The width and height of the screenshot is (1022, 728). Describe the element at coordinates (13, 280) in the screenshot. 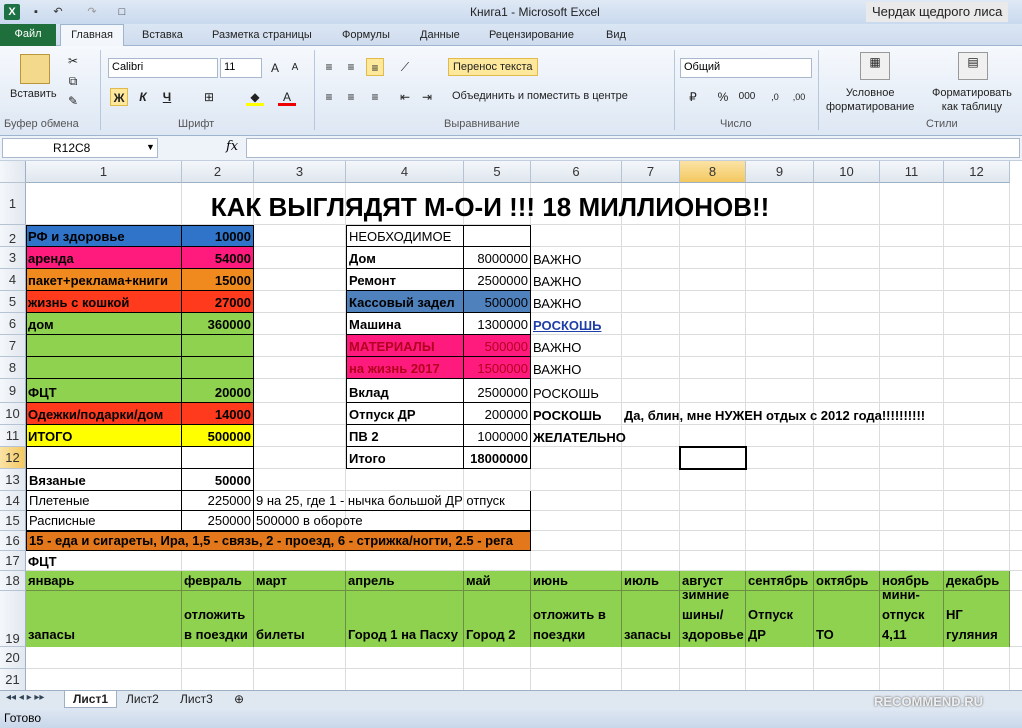

I see `row-header: 4` at that location.